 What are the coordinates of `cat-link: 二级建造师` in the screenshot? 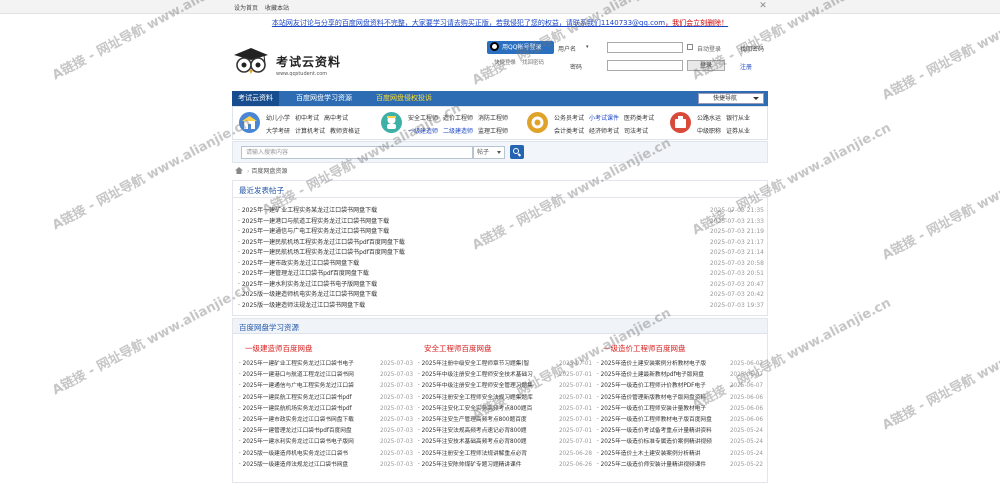 It's located at (458, 131).